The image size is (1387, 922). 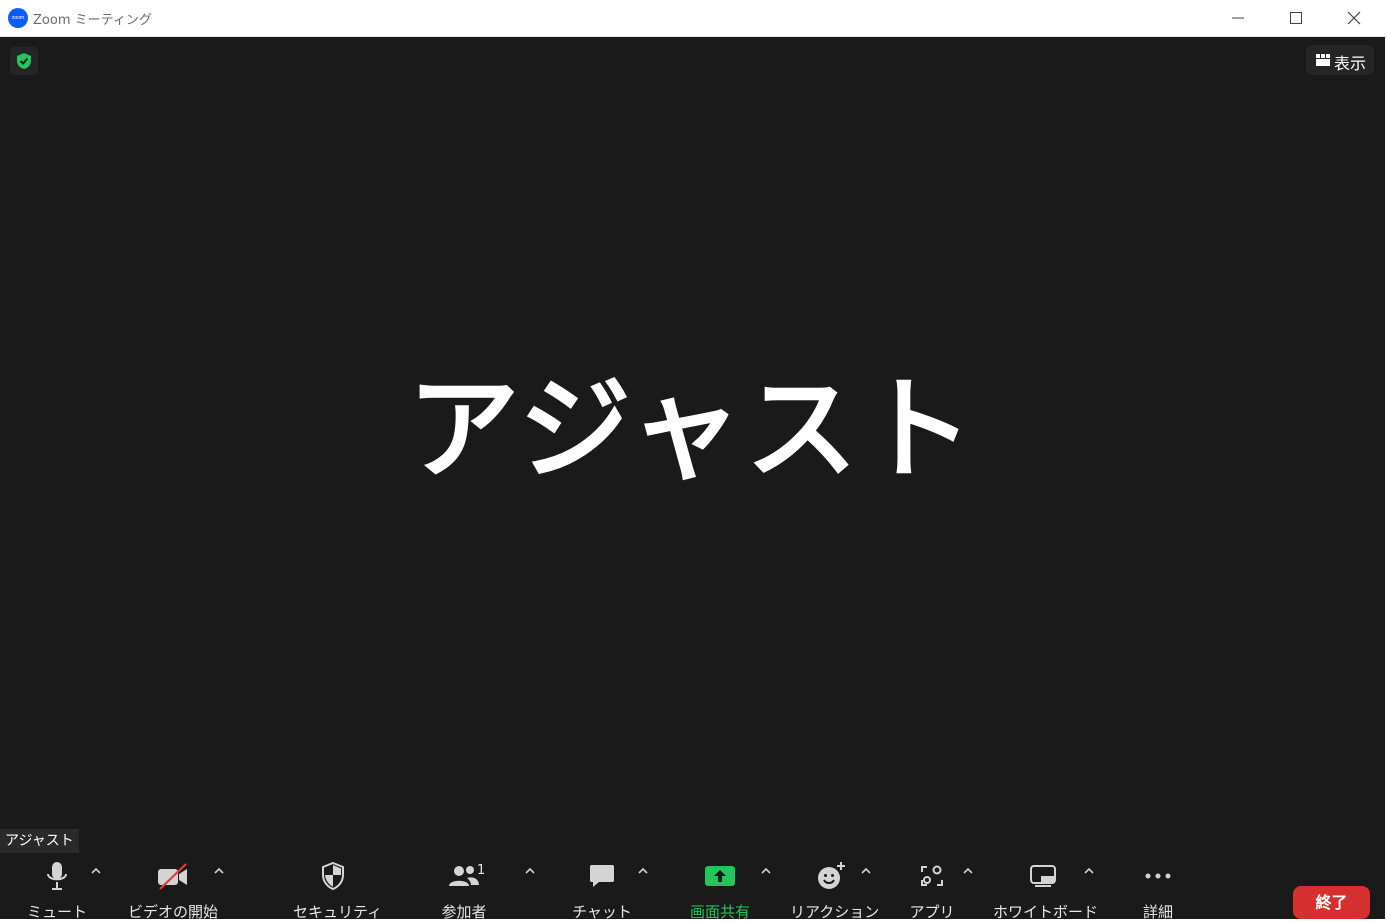 I want to click on reactions-options-caret, so click(x=866, y=871).